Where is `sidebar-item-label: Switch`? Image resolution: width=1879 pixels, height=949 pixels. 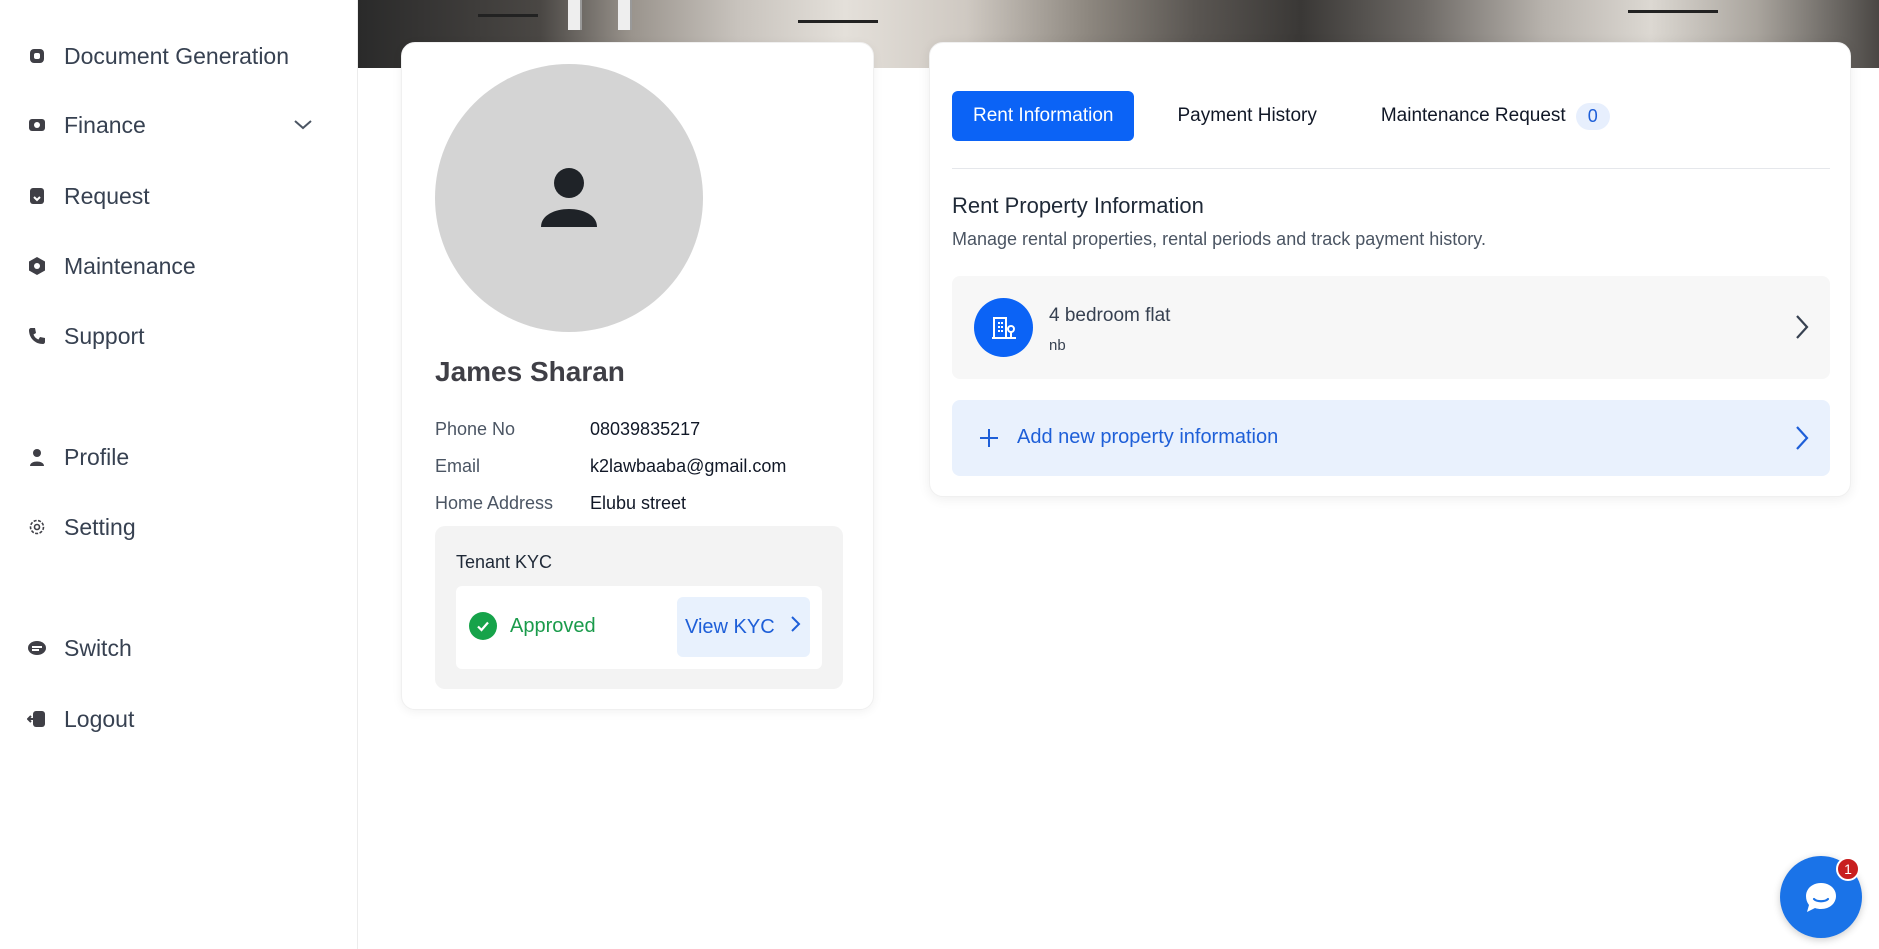
sidebar-item-label: Switch is located at coordinates (98, 647).